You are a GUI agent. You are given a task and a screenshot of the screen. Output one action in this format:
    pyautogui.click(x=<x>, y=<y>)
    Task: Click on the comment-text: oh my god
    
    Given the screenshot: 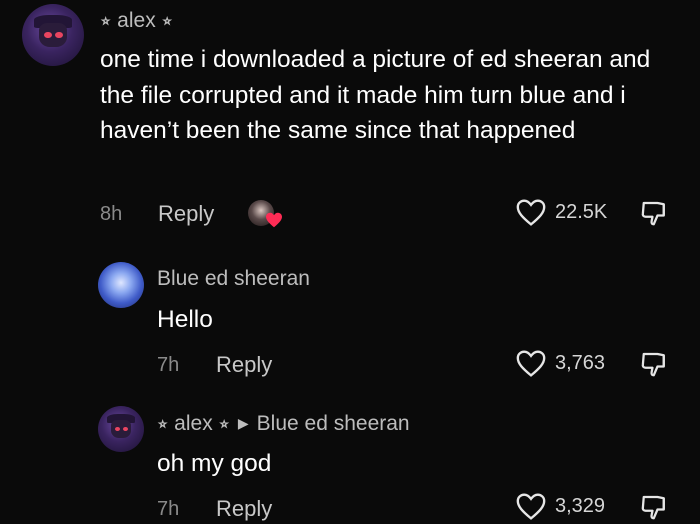 What is the action you would take?
    pyautogui.click(x=214, y=463)
    